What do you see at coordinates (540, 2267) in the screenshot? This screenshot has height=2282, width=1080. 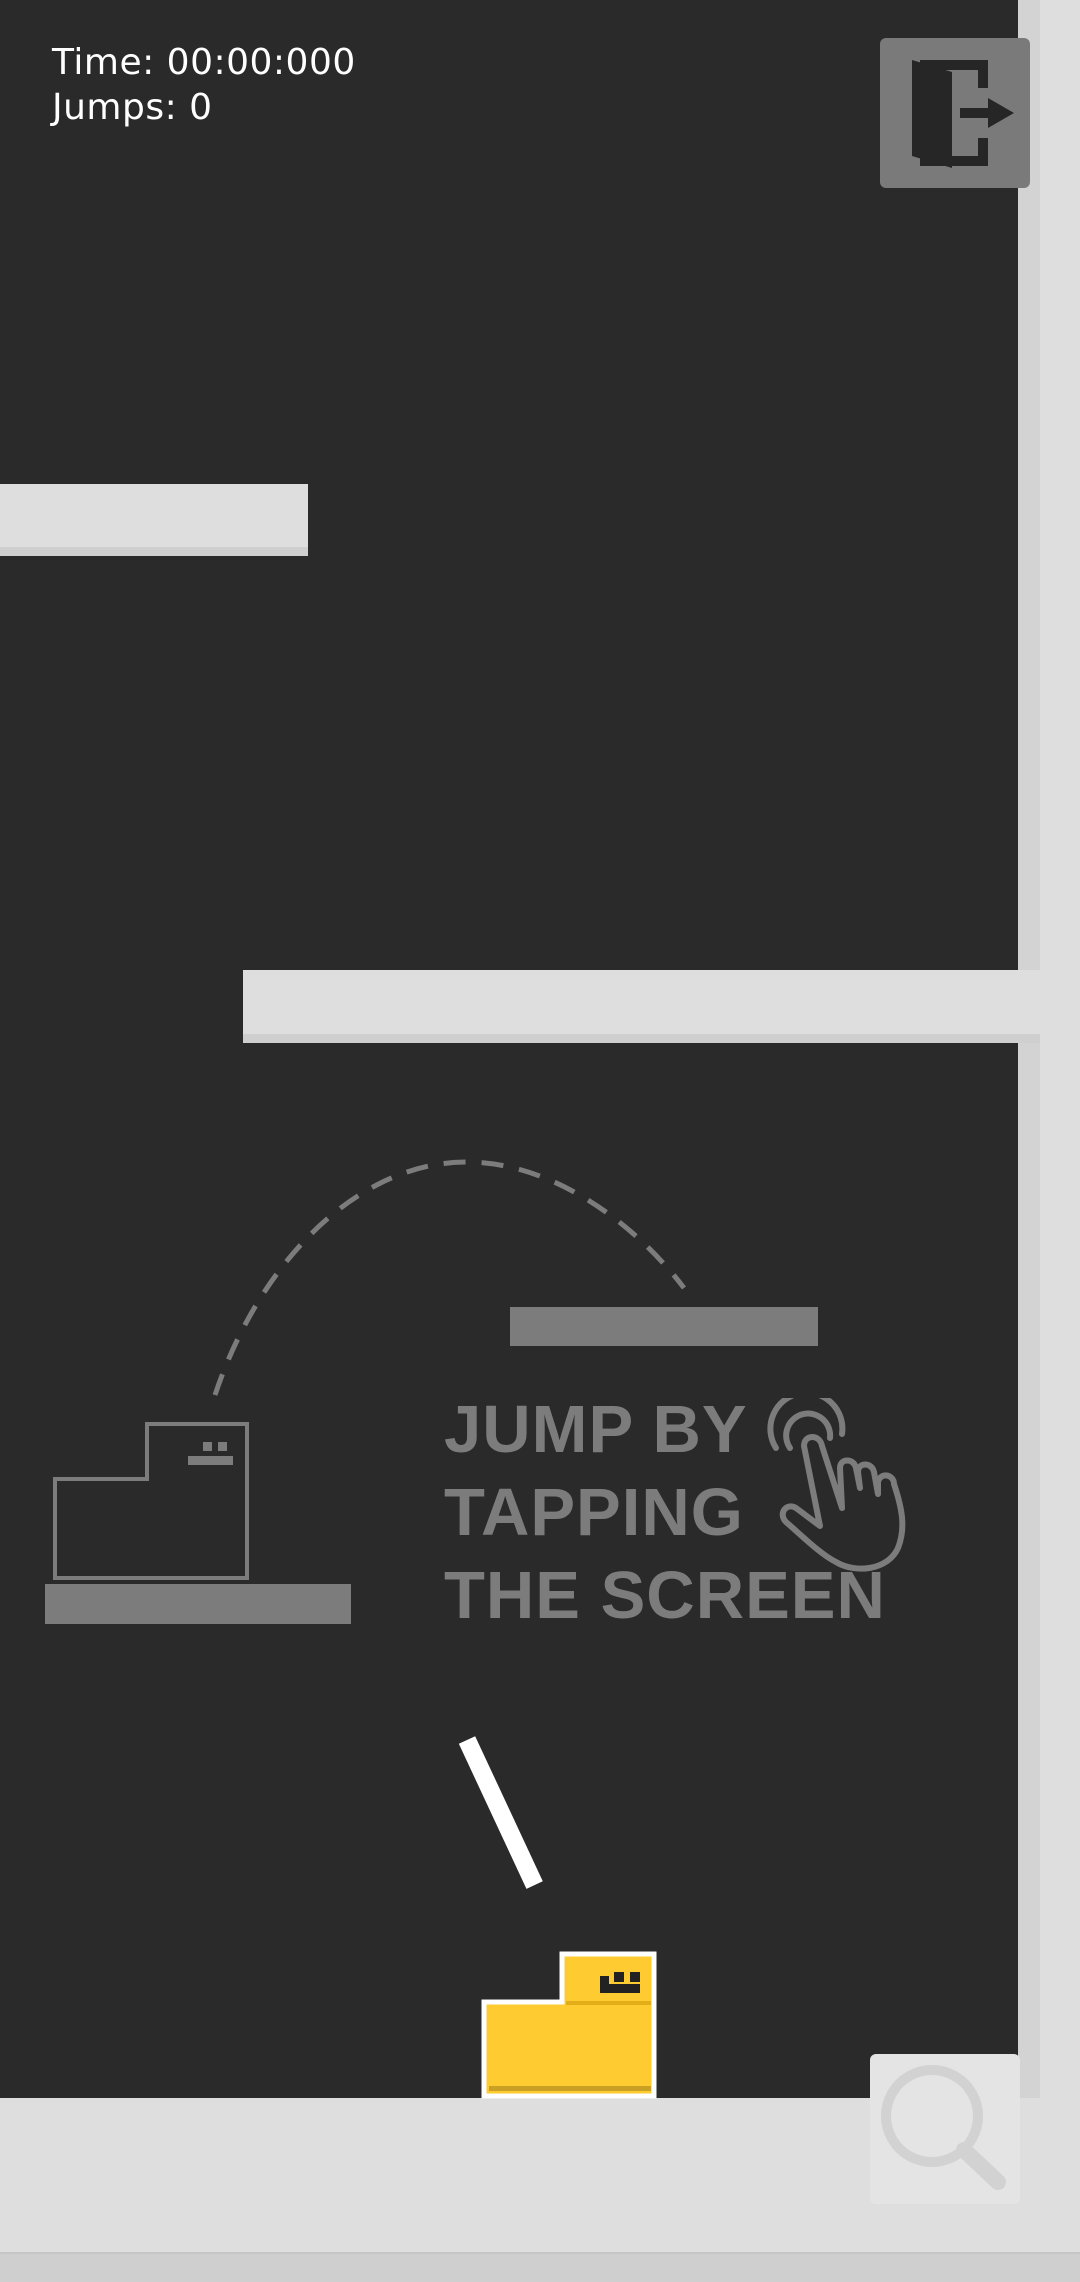 I see `ground-floor-edge` at bounding box center [540, 2267].